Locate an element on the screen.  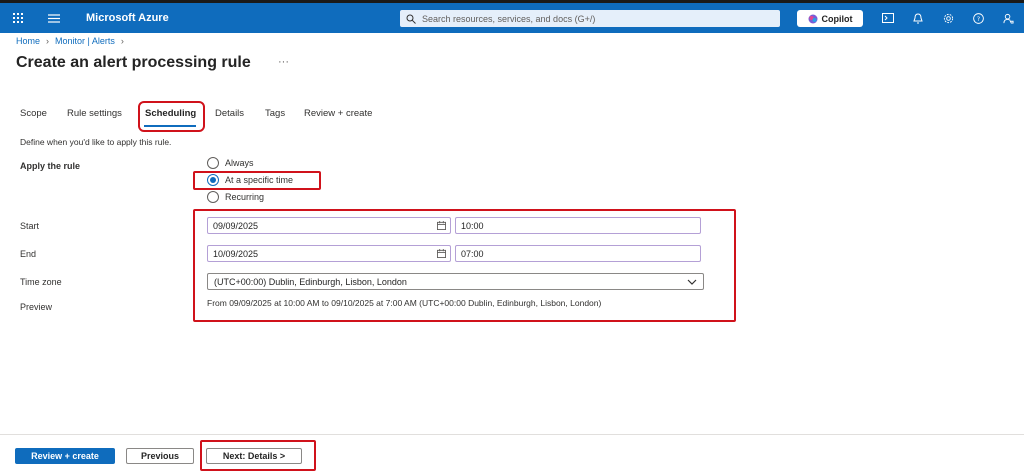
review-create-button: Review + create is located at coordinates (65, 456).